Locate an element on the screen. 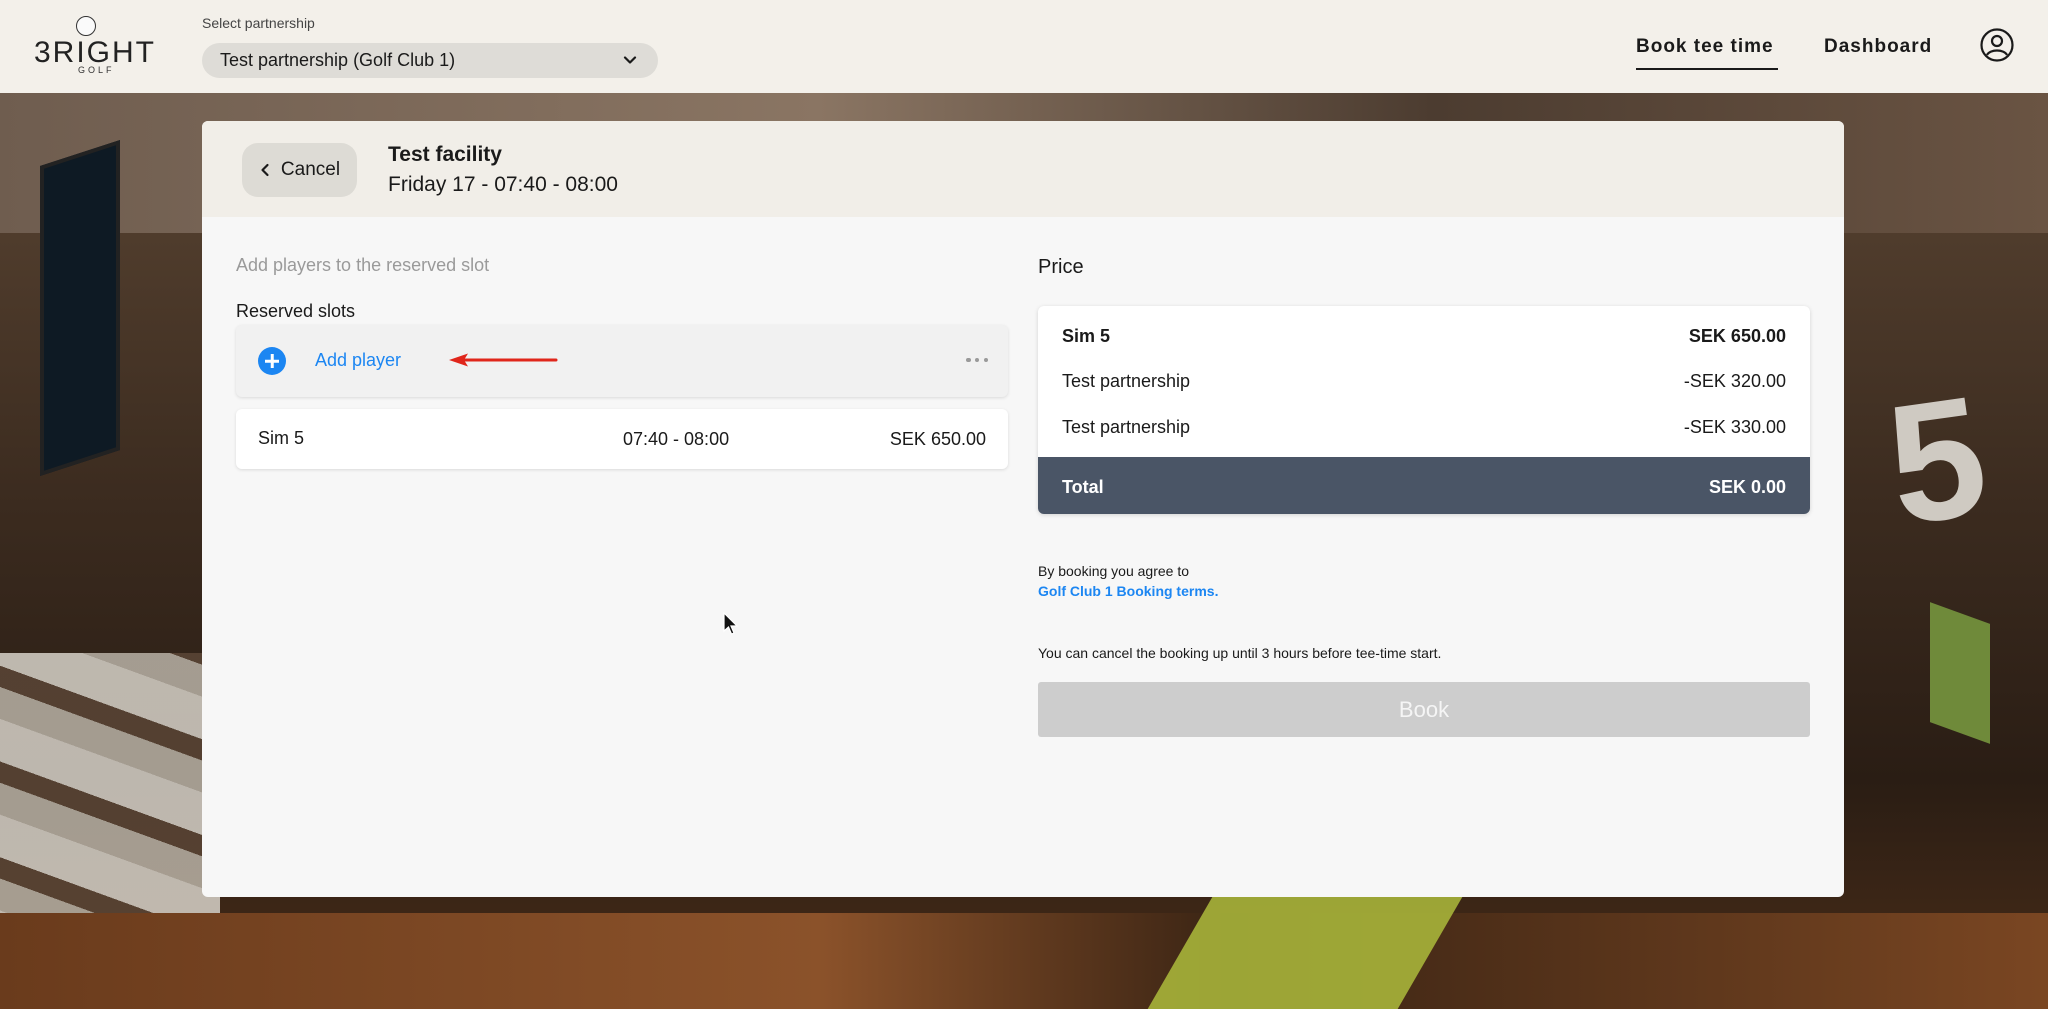 This screenshot has width=2048, height=1009. more-options-icon is located at coordinates (977, 360).